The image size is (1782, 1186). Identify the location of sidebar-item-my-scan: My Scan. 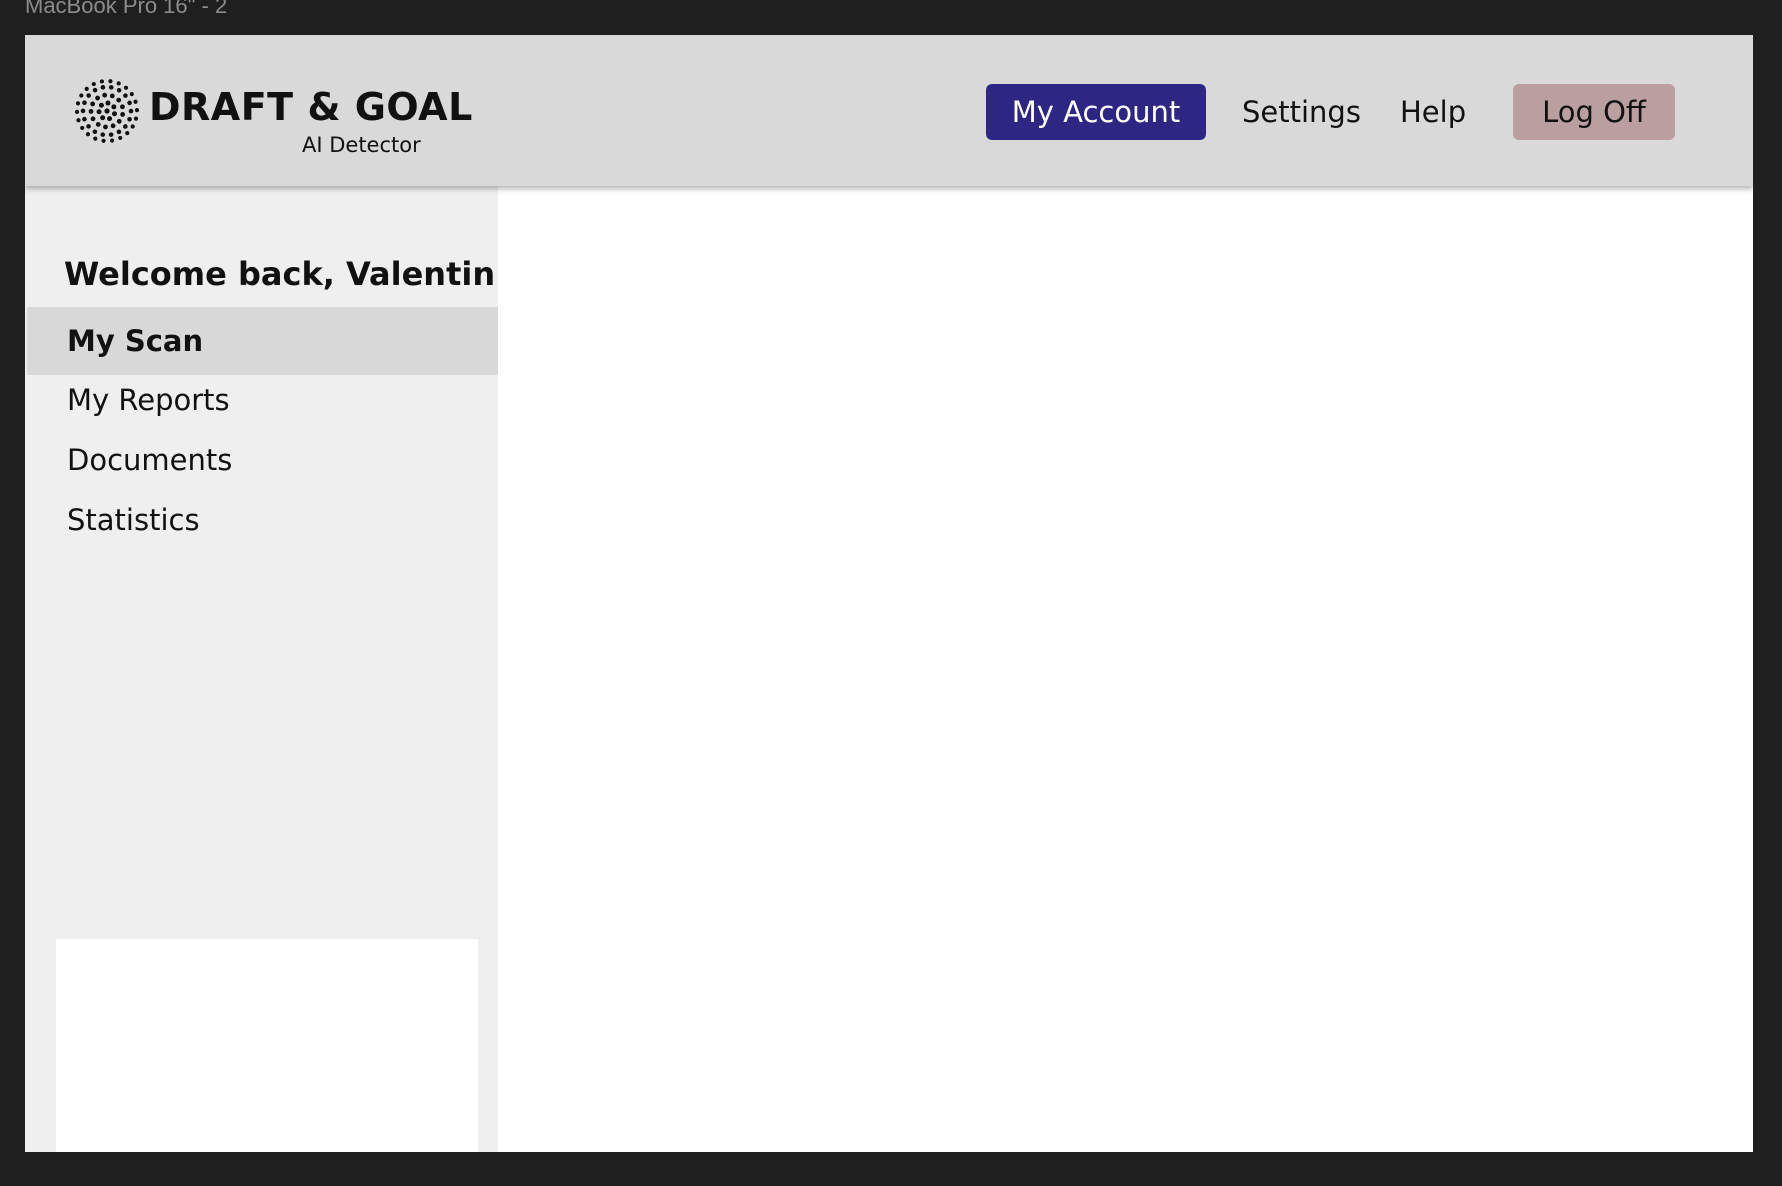
(263, 341).